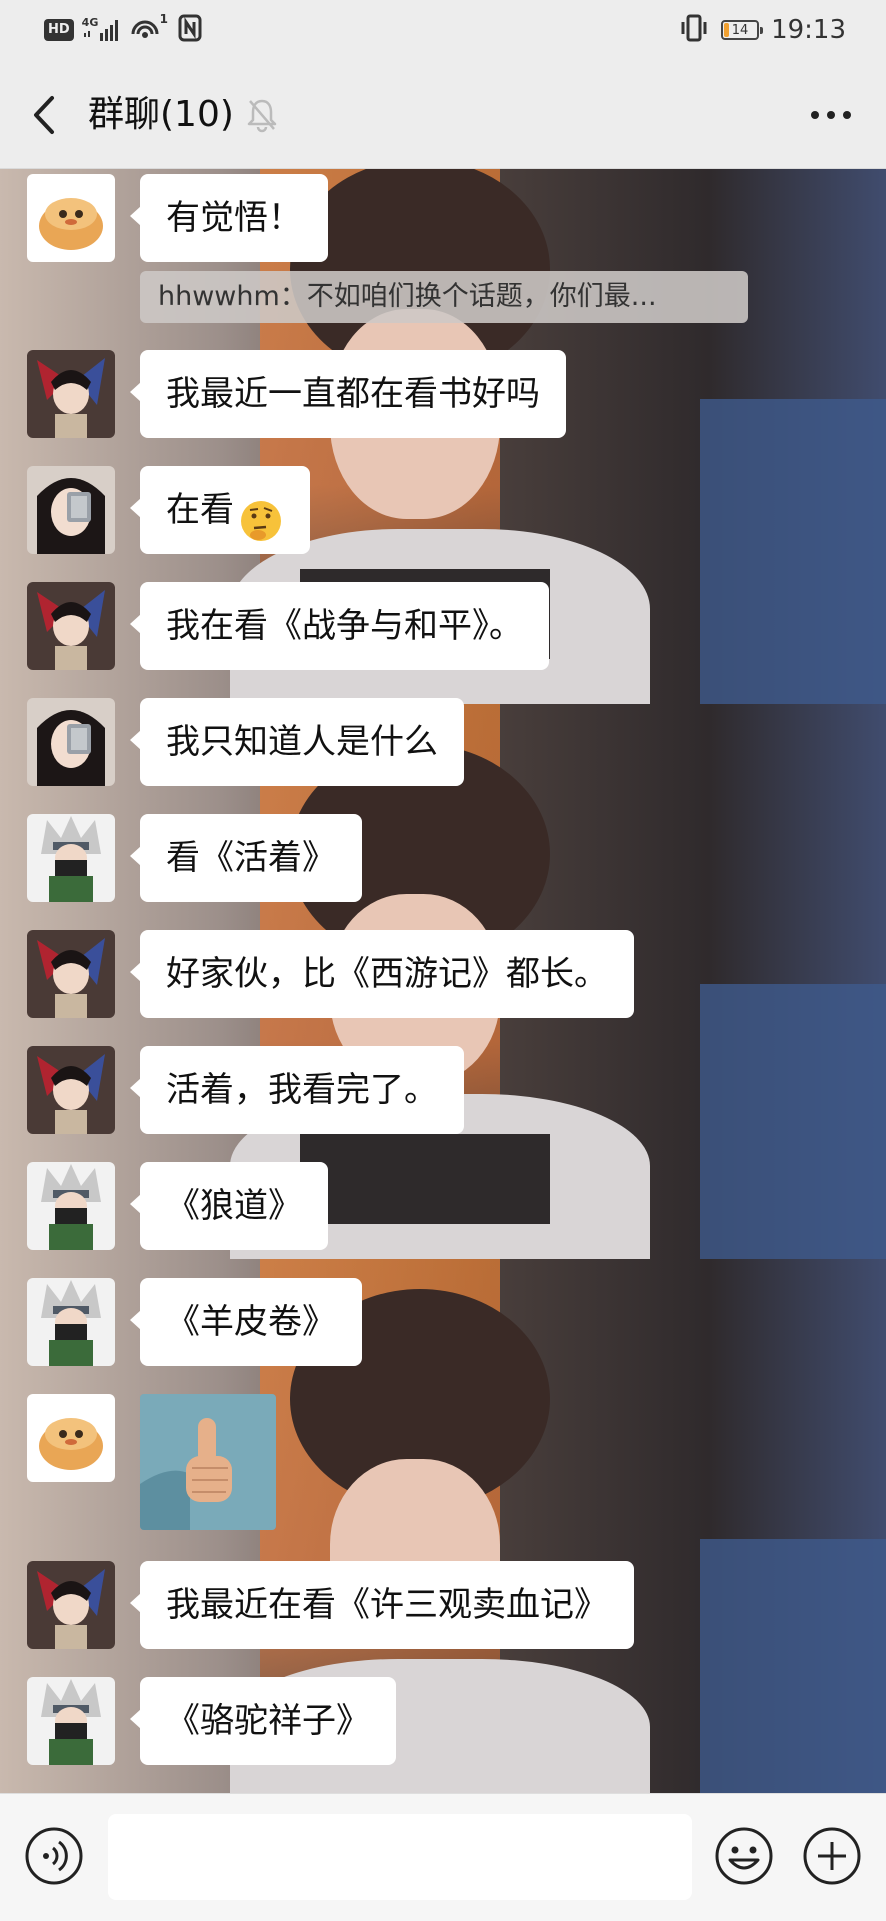 The image size is (886, 1921). I want to click on thumbs-up-sticker, so click(208, 1462).